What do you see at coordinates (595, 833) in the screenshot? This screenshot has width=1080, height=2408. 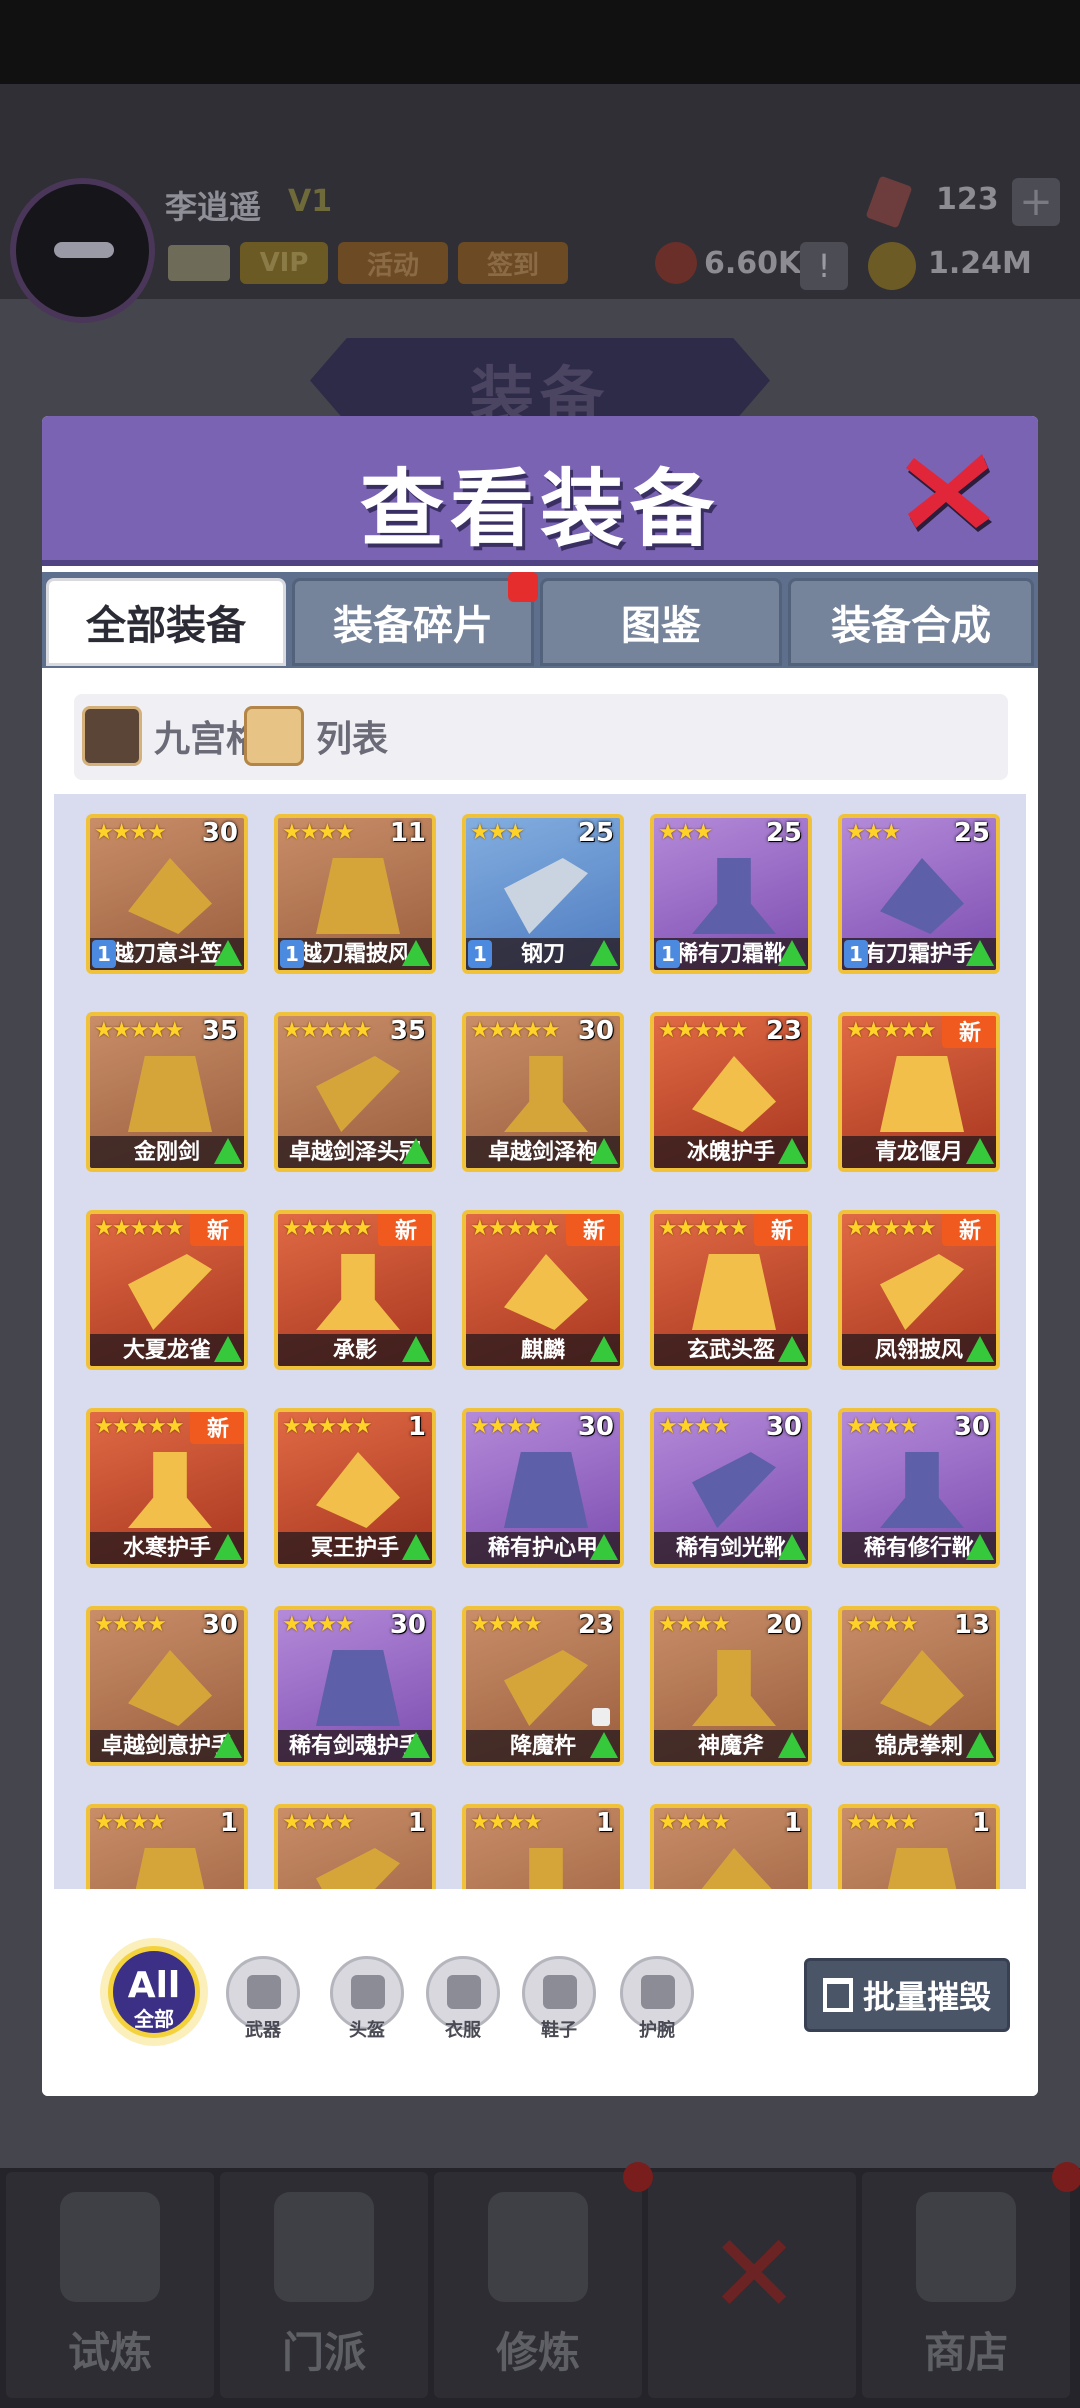 I see `item-count: 25` at bounding box center [595, 833].